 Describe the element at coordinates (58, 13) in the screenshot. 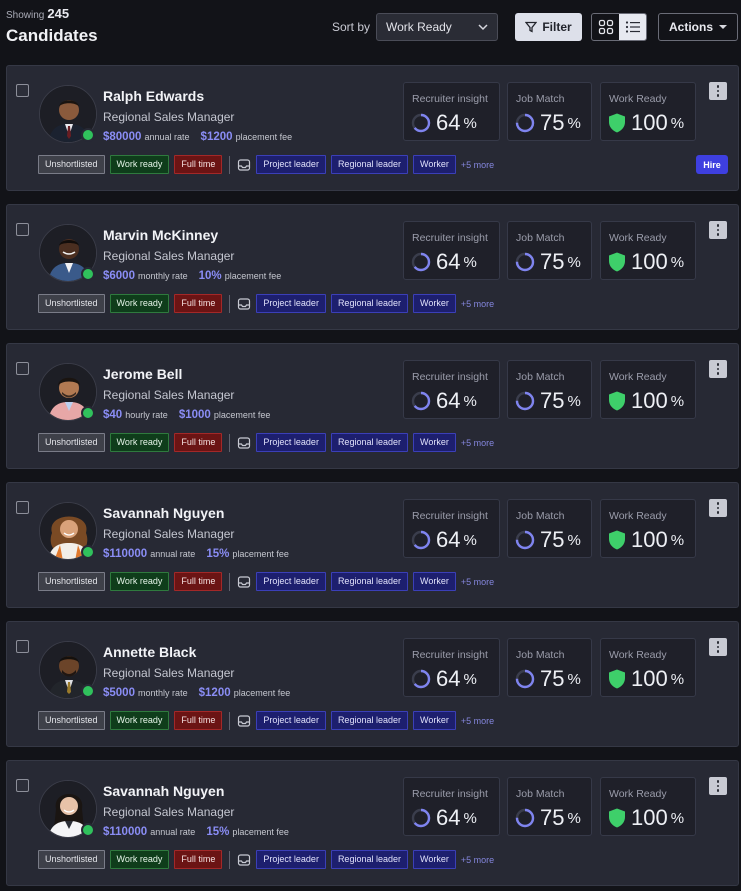

I see `showing-count: 245` at that location.